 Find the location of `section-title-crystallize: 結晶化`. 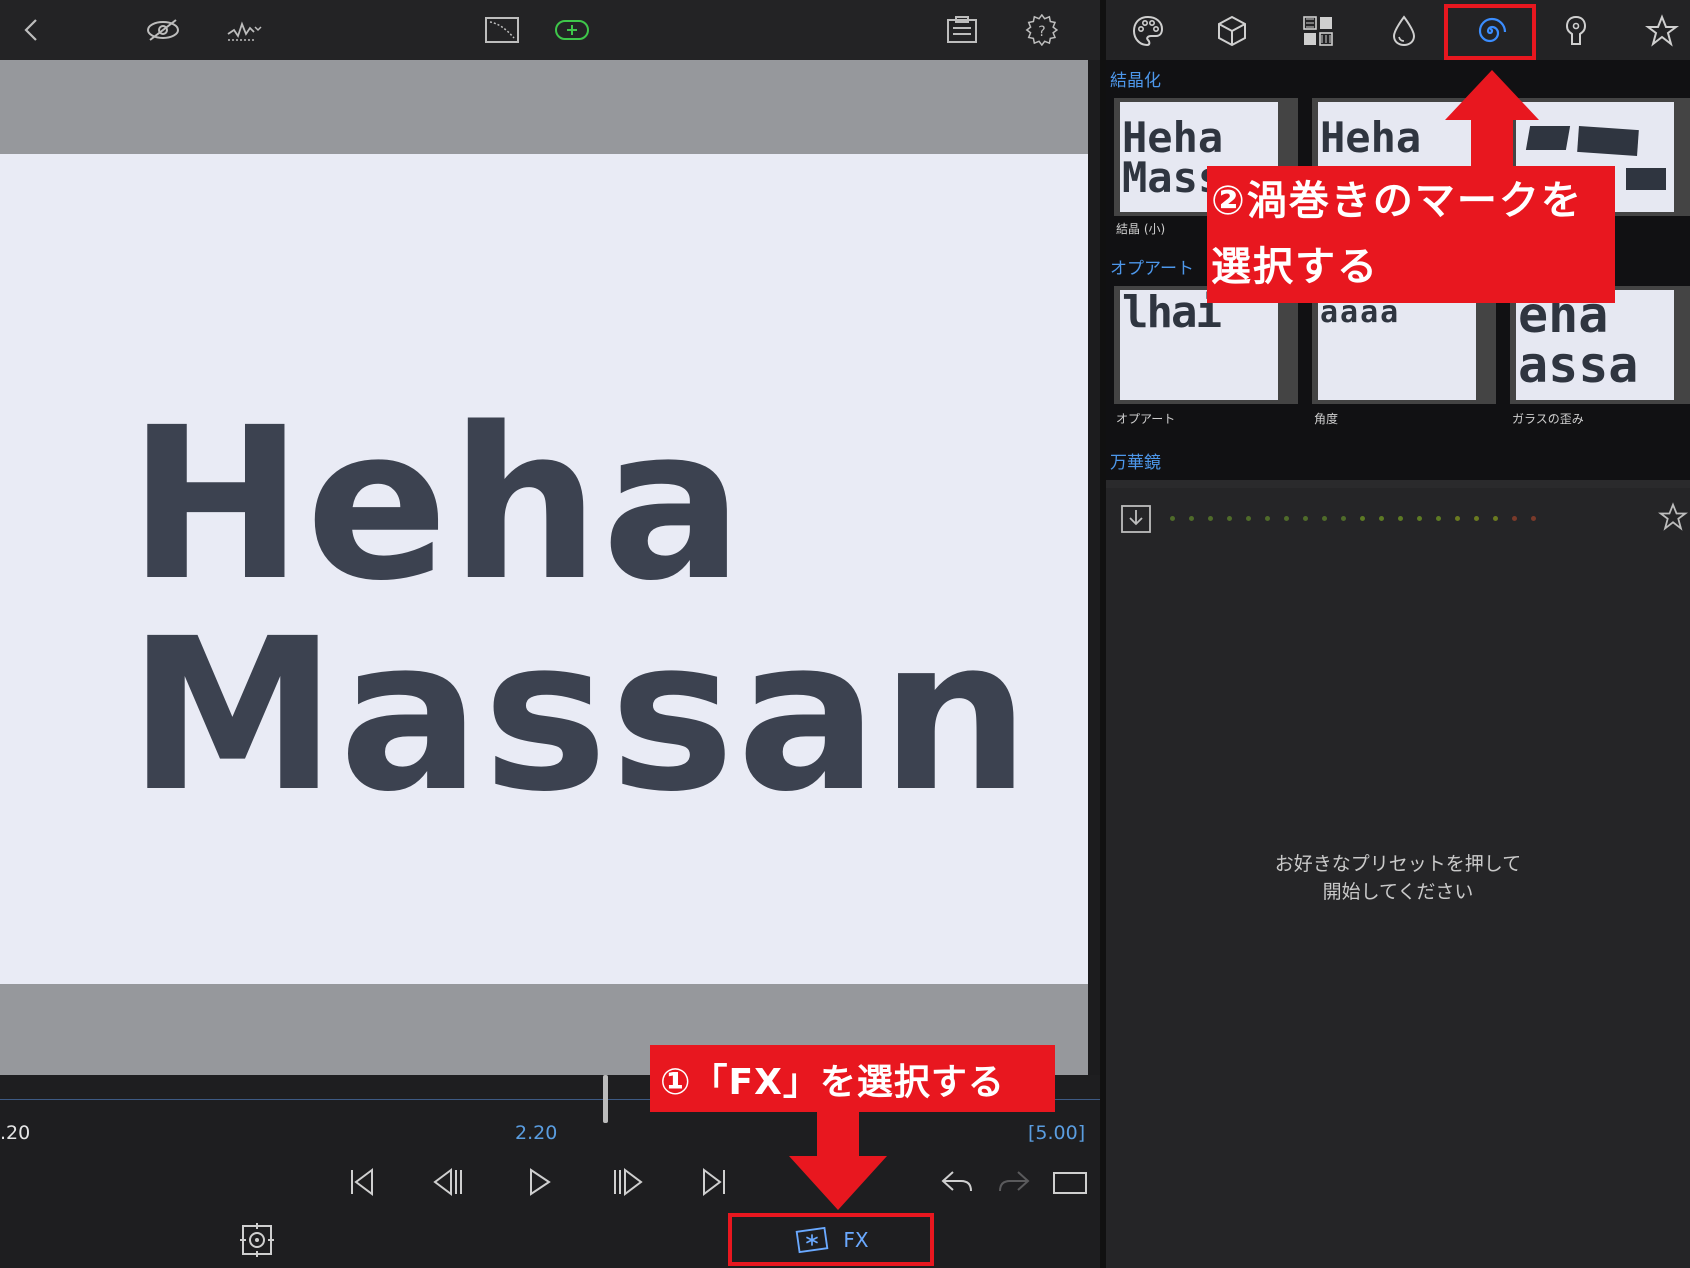

section-title-crystallize: 結晶化 is located at coordinates (1135, 81).